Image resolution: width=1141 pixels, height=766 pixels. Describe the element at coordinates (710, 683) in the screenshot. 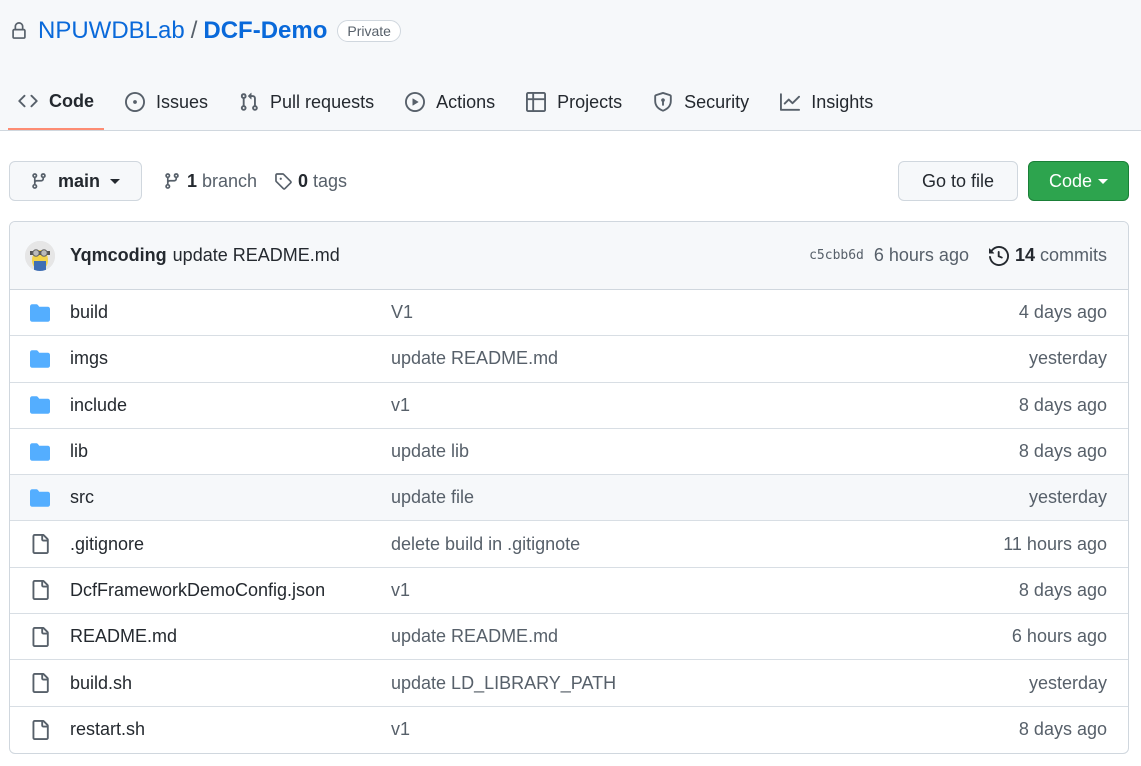

I see `file-commit-message-link: update LD_LIBRARY_PATH` at that location.